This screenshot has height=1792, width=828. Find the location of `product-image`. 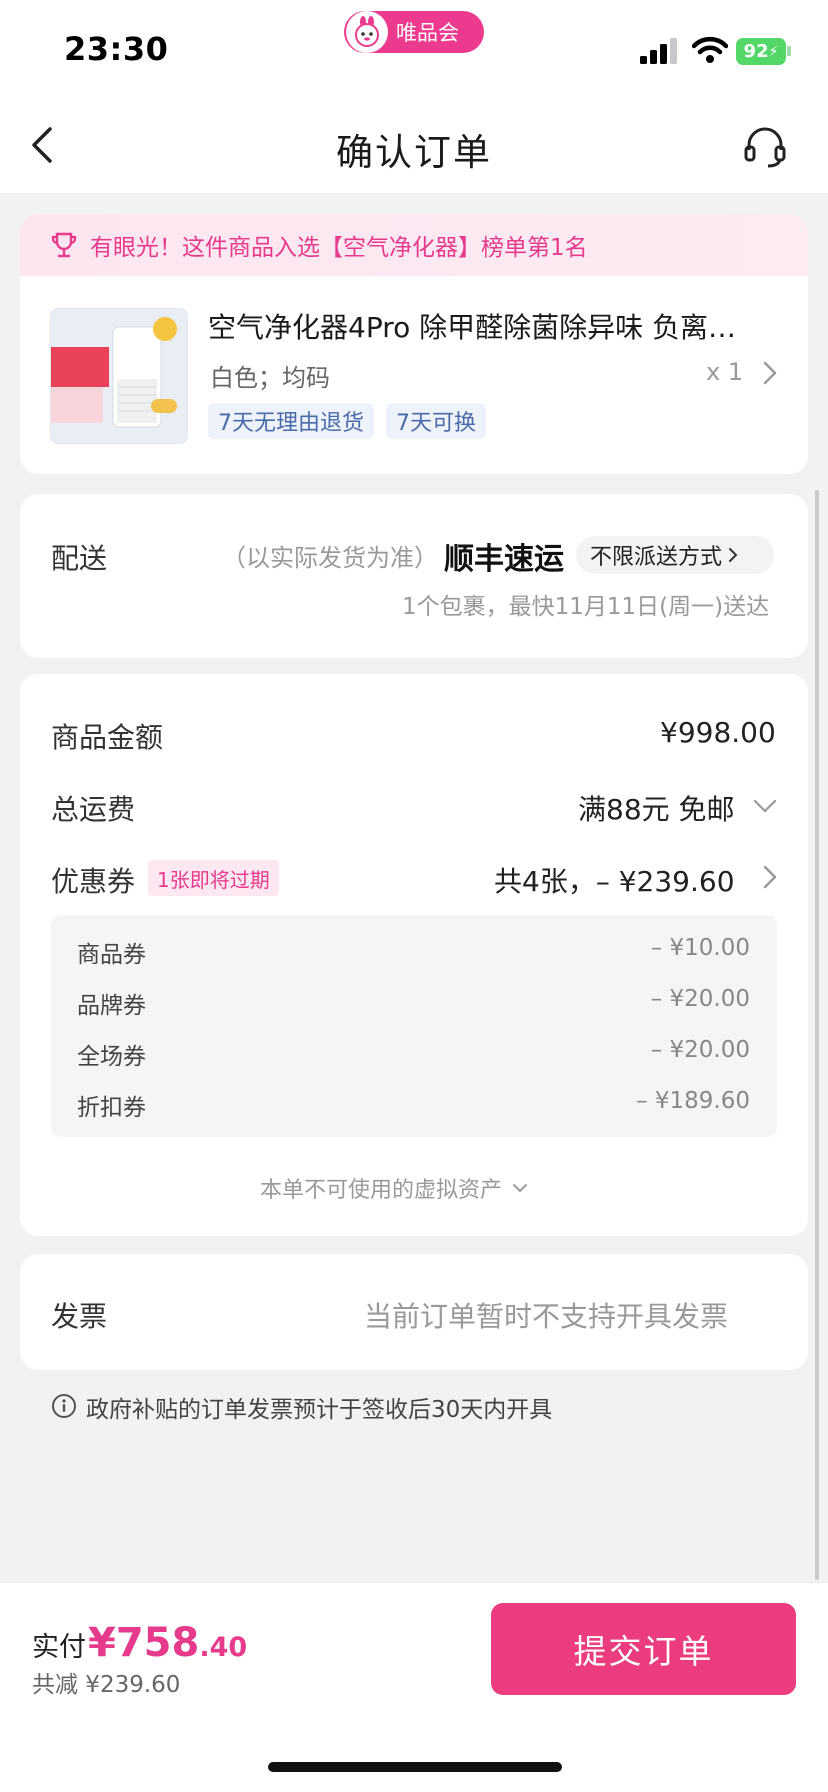

product-image is located at coordinates (119, 376).